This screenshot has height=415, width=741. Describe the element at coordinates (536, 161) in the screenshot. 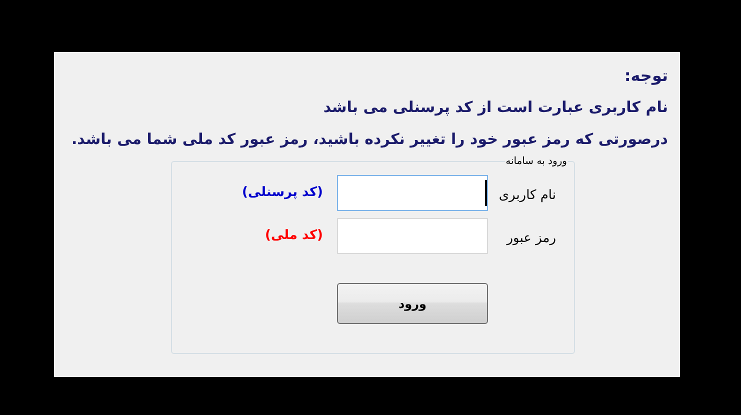

I see `group-legend: ورود به سامانه` at that location.